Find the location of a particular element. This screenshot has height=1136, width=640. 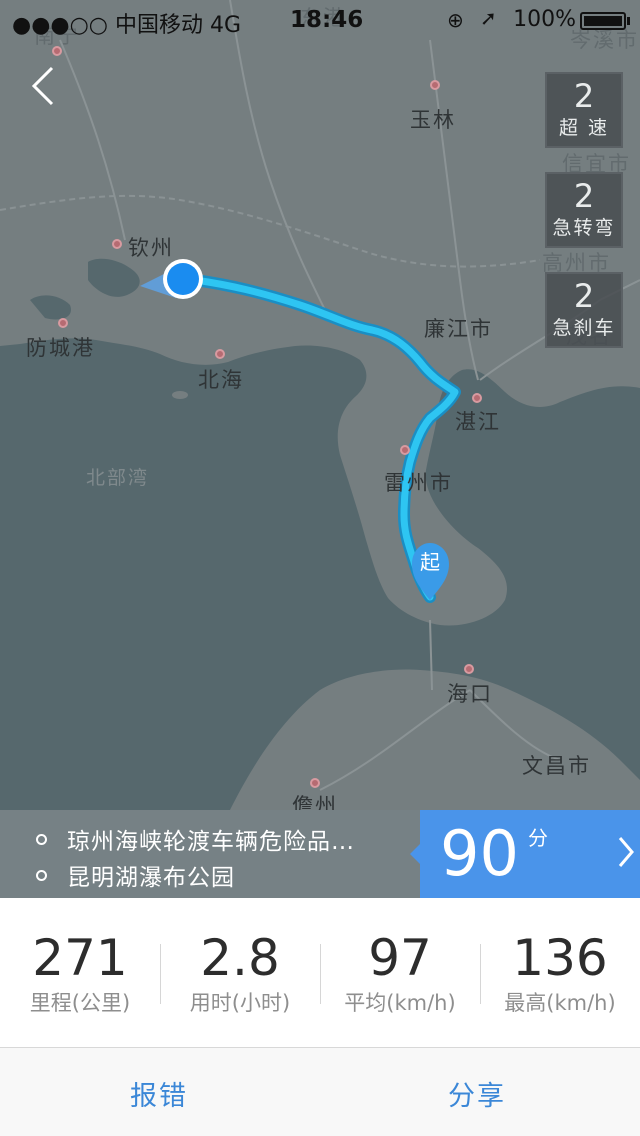

stat-label: 里程(公里) is located at coordinates (80, 1003).